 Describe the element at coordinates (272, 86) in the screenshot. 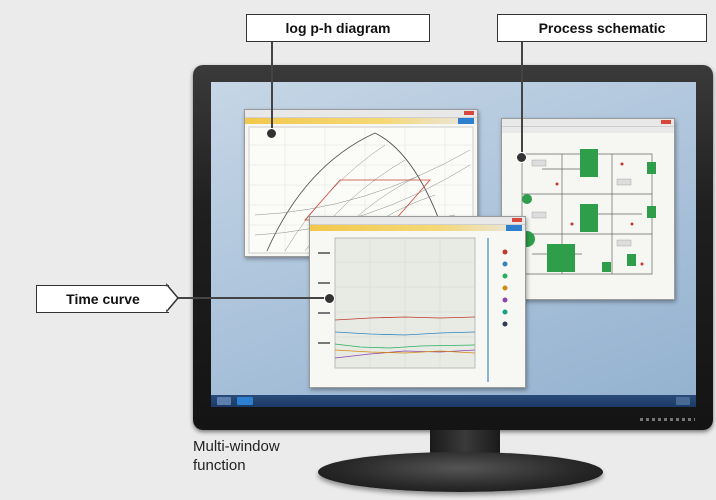

I see `leader-line-log-ph` at that location.